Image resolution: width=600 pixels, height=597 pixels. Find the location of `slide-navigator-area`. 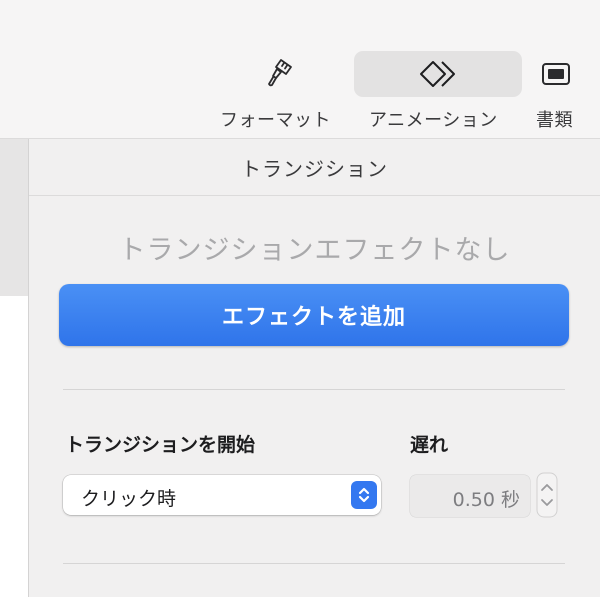

slide-navigator-area is located at coordinates (14, 217).